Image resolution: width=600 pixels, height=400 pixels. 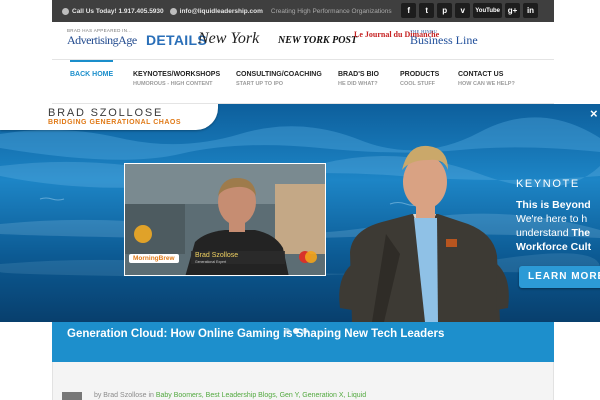 What do you see at coordinates (418, 84) in the screenshot?
I see `nav-item-sublabel: COOL STUFF` at bounding box center [418, 84].